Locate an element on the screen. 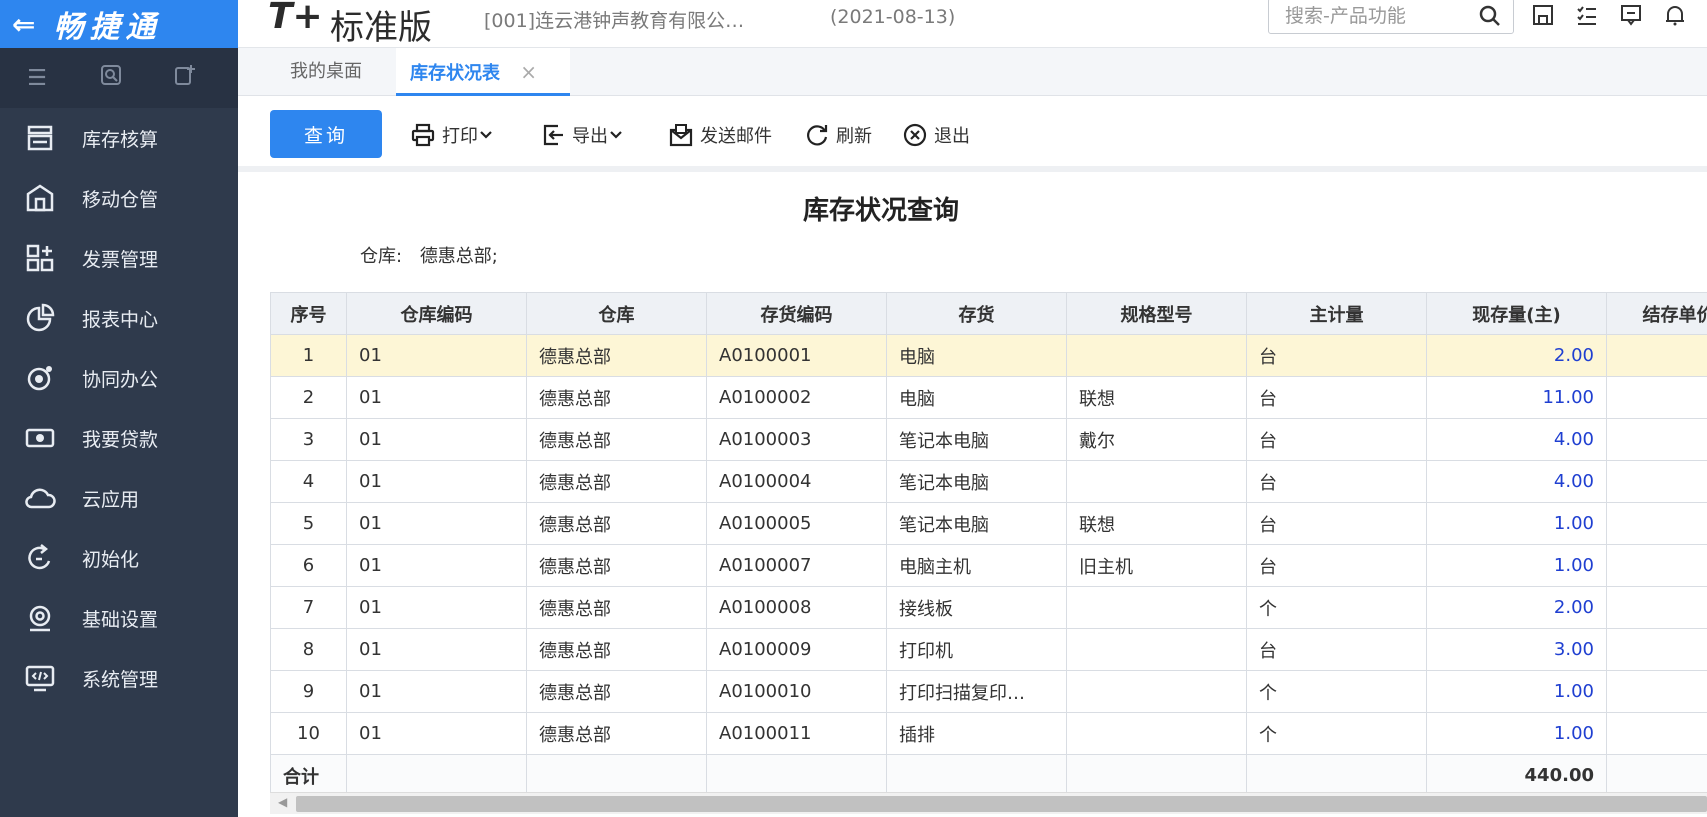 The height and width of the screenshot is (817, 1707). table-row: 7 01 德惠总部 A0100008 接线板 个 2.00 is located at coordinates (988, 607).